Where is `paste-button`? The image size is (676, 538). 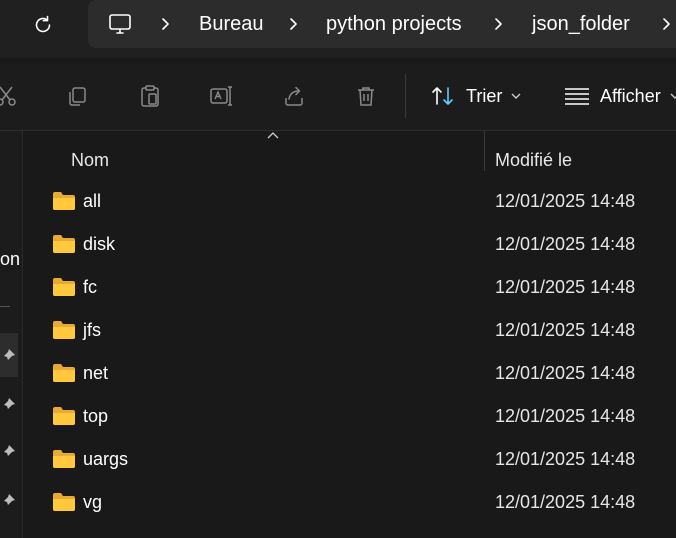 paste-button is located at coordinates (150, 96).